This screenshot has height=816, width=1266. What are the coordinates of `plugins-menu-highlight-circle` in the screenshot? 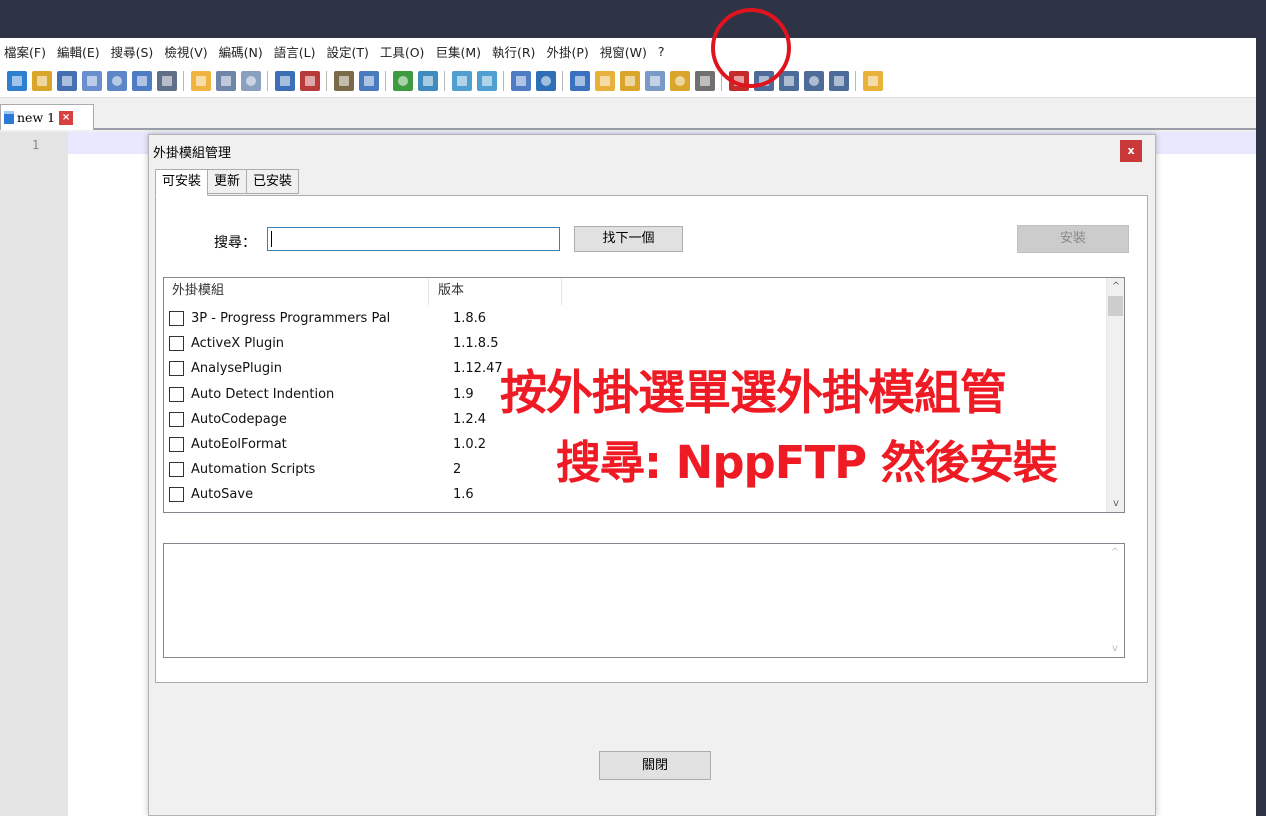 It's located at (751, 48).